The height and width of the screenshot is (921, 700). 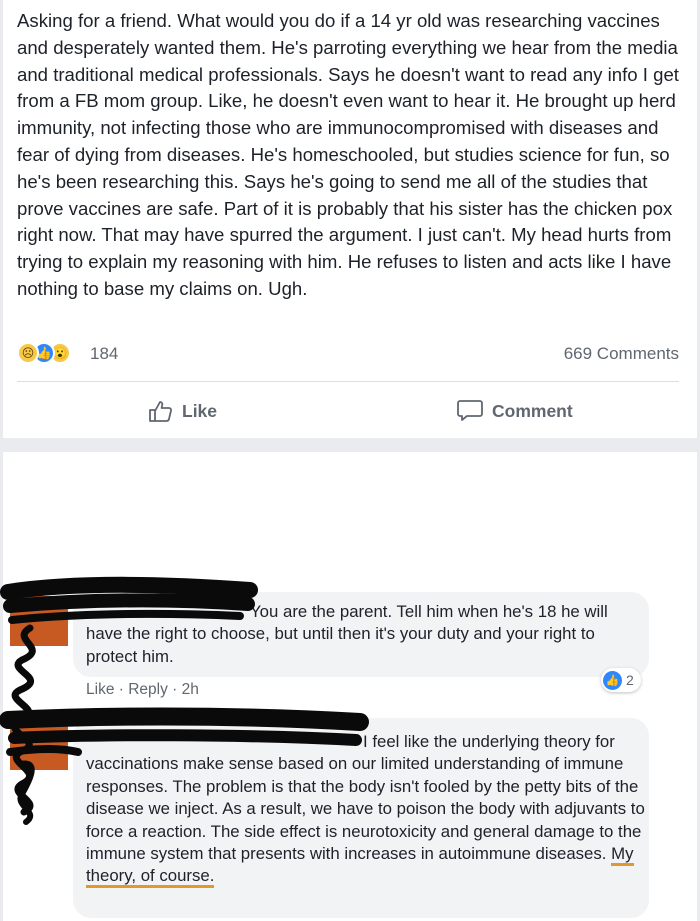 I want to click on like-badge-icon: 👍, so click(x=612, y=680).